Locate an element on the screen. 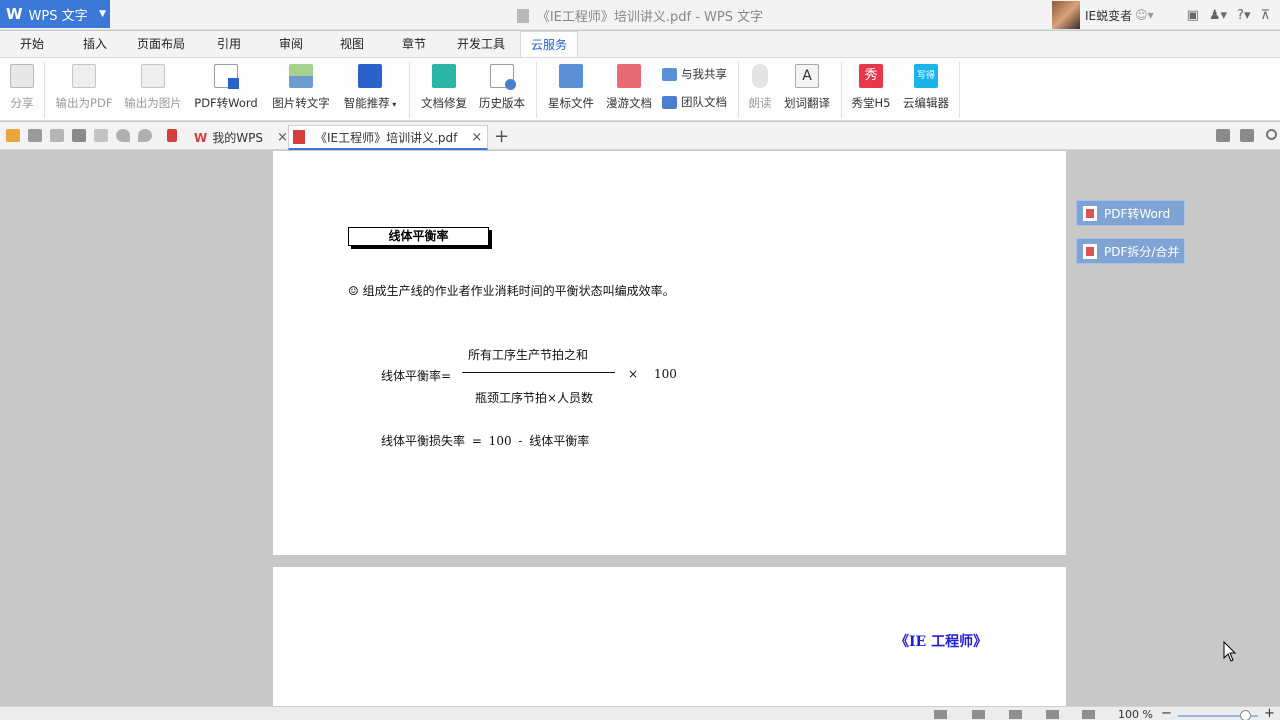  export-icon is located at coordinates (57, 135).